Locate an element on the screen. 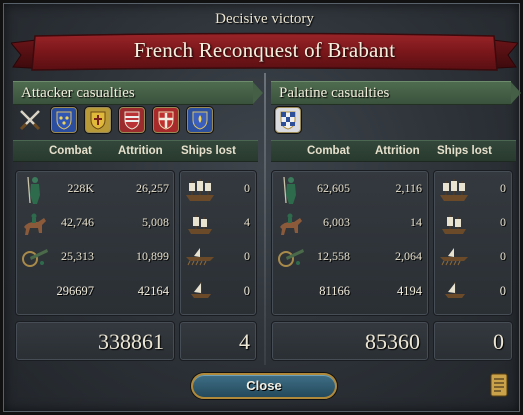 This screenshot has height=415, width=523. attacker-grand-total: 338861 is located at coordinates (131, 341).